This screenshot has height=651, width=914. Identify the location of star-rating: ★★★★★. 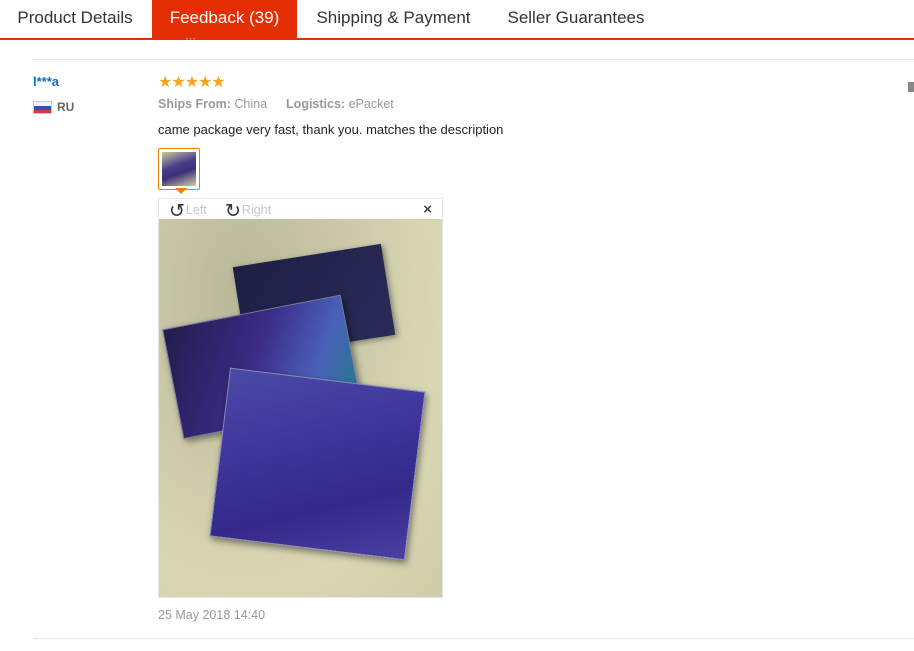
(192, 82).